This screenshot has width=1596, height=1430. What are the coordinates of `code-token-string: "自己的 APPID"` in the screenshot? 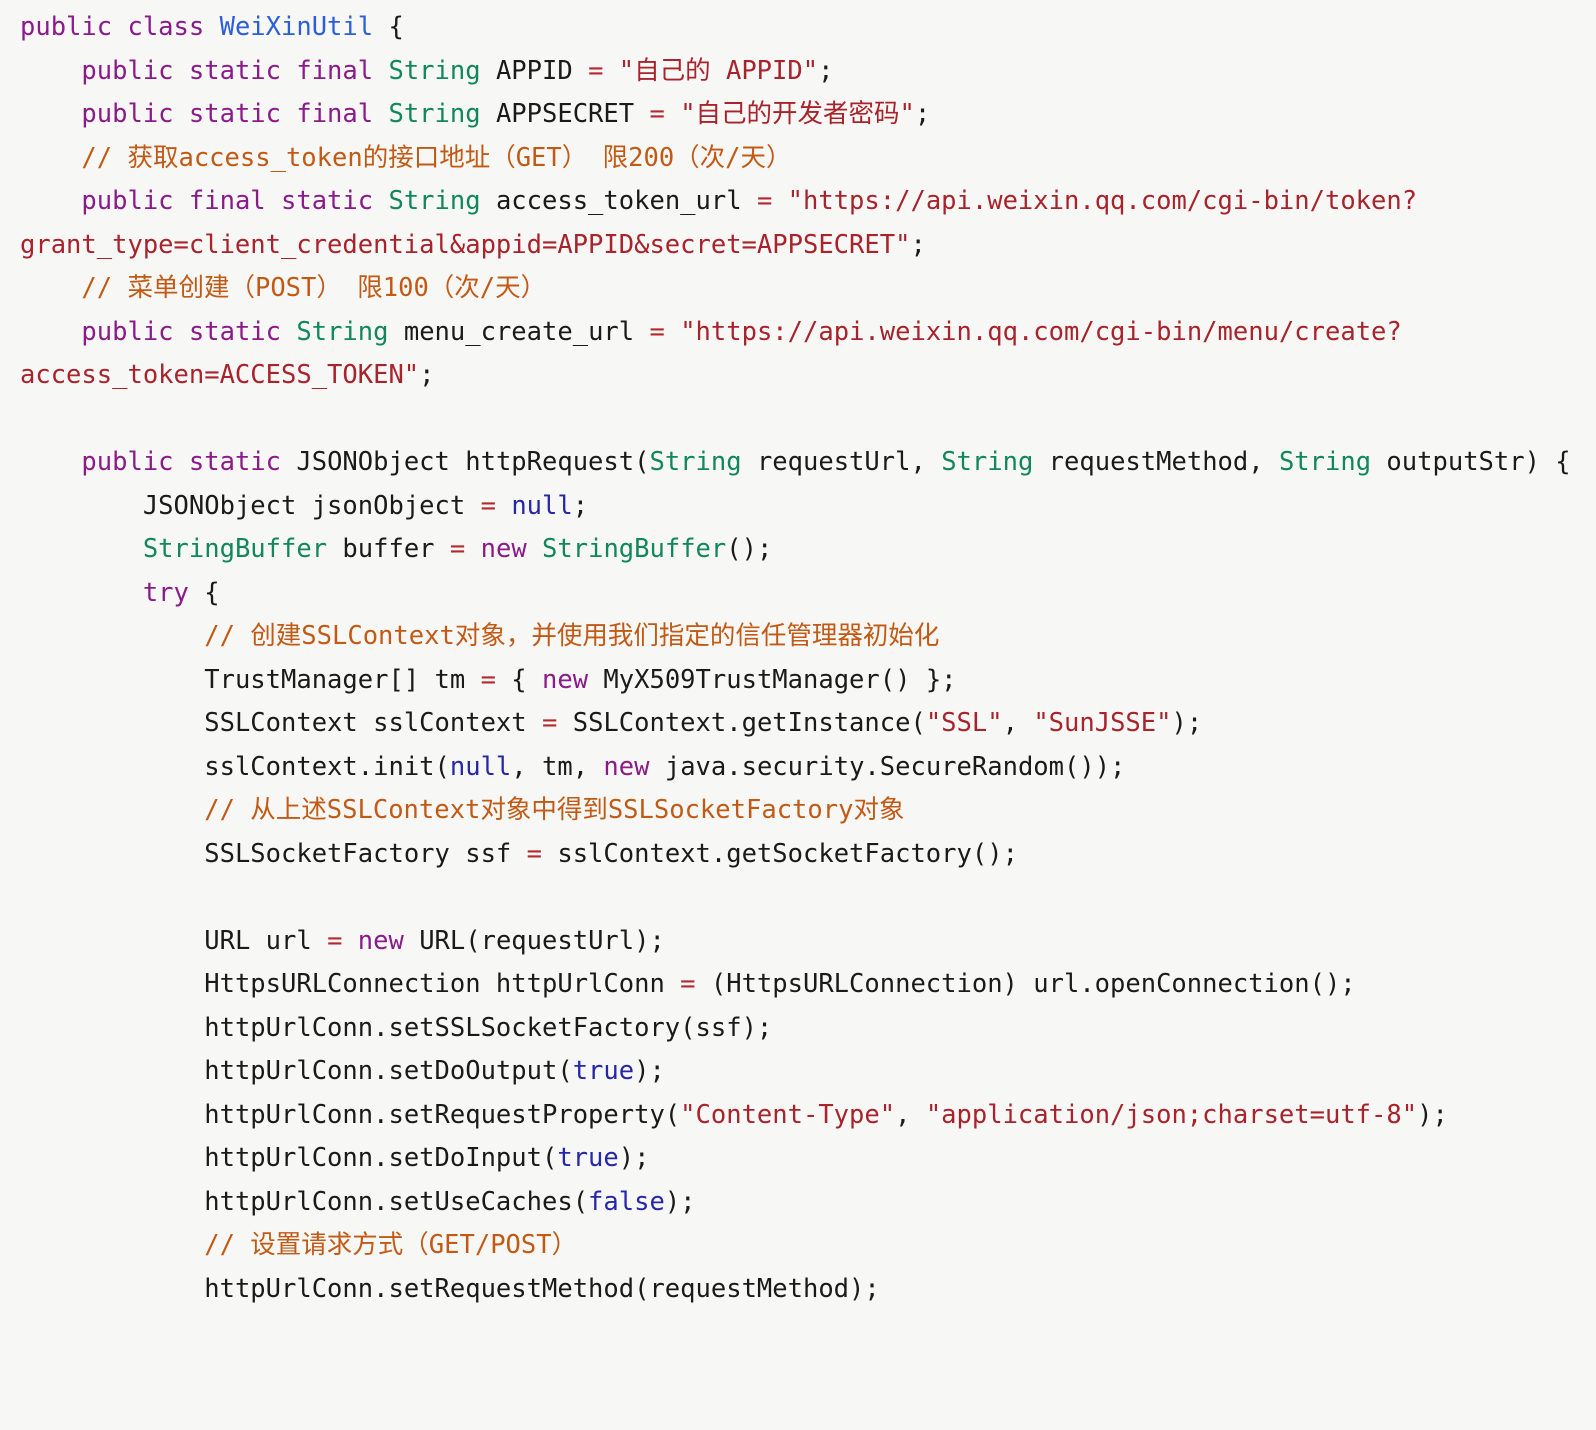 It's located at (711, 70).